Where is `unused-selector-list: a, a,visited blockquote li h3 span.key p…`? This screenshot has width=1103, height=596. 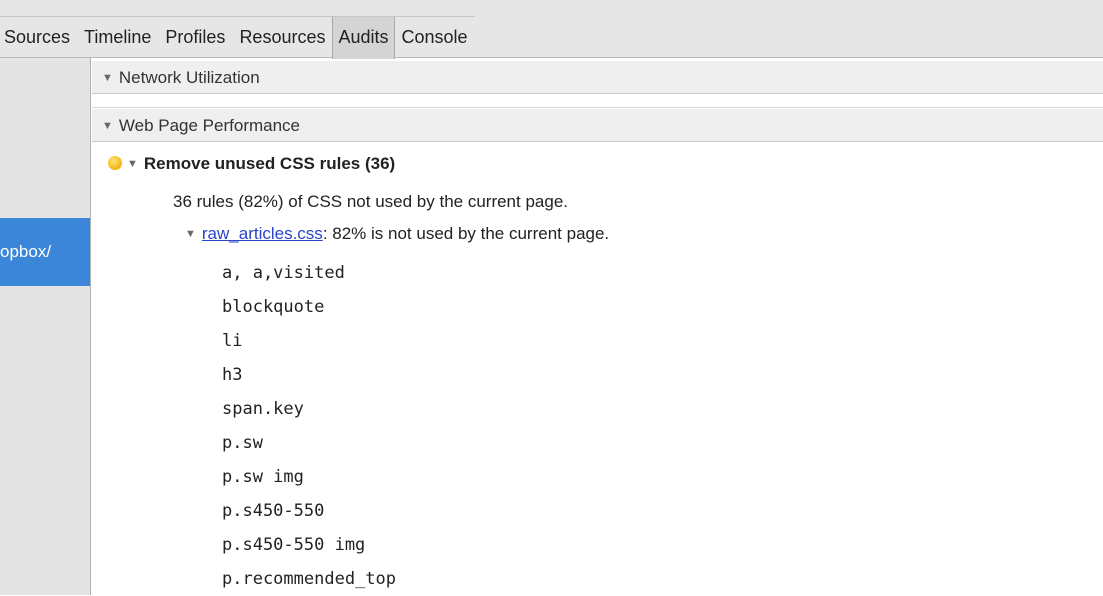 unused-selector-list: a, a,visited blockquote li h3 span.key p… is located at coordinates (309, 426).